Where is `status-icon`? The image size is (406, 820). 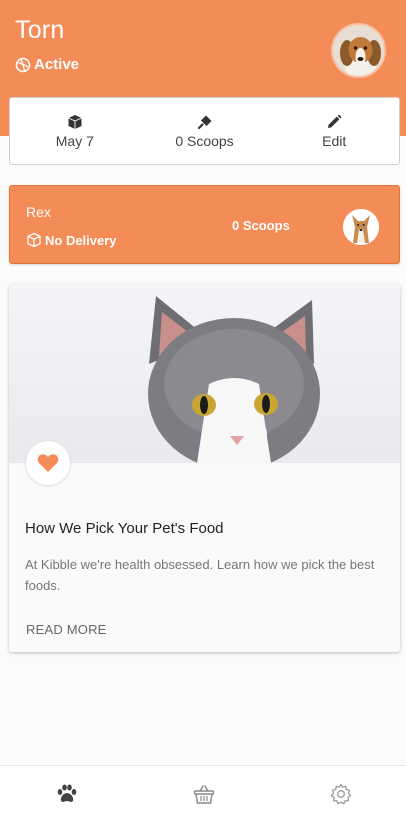
status-icon is located at coordinates (23, 64).